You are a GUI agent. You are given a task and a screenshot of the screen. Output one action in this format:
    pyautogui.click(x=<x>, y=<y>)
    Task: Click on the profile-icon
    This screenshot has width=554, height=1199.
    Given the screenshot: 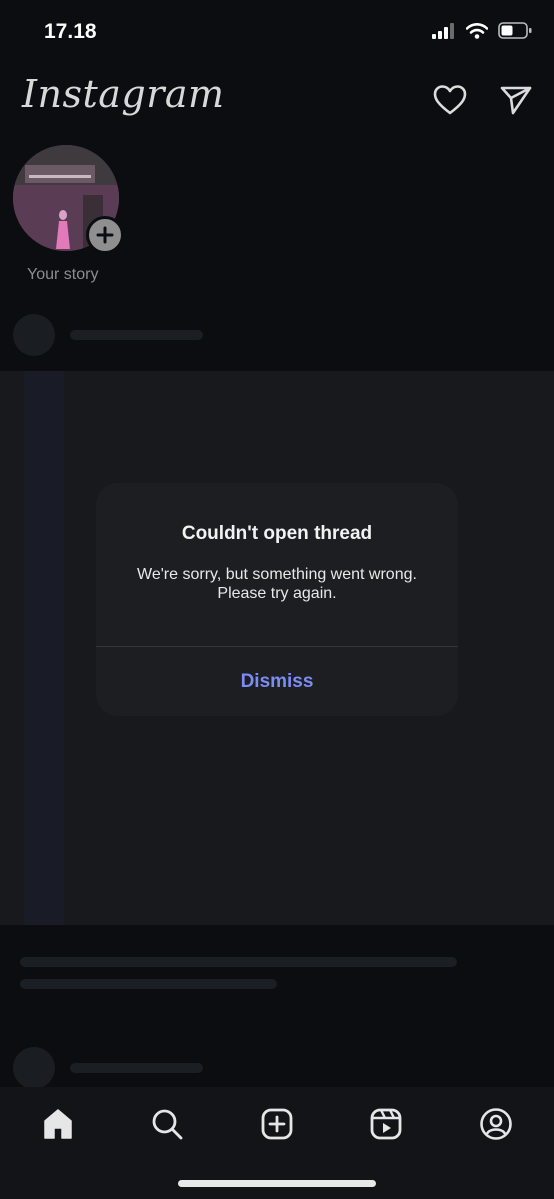 What is the action you would take?
    pyautogui.click(x=496, y=1124)
    